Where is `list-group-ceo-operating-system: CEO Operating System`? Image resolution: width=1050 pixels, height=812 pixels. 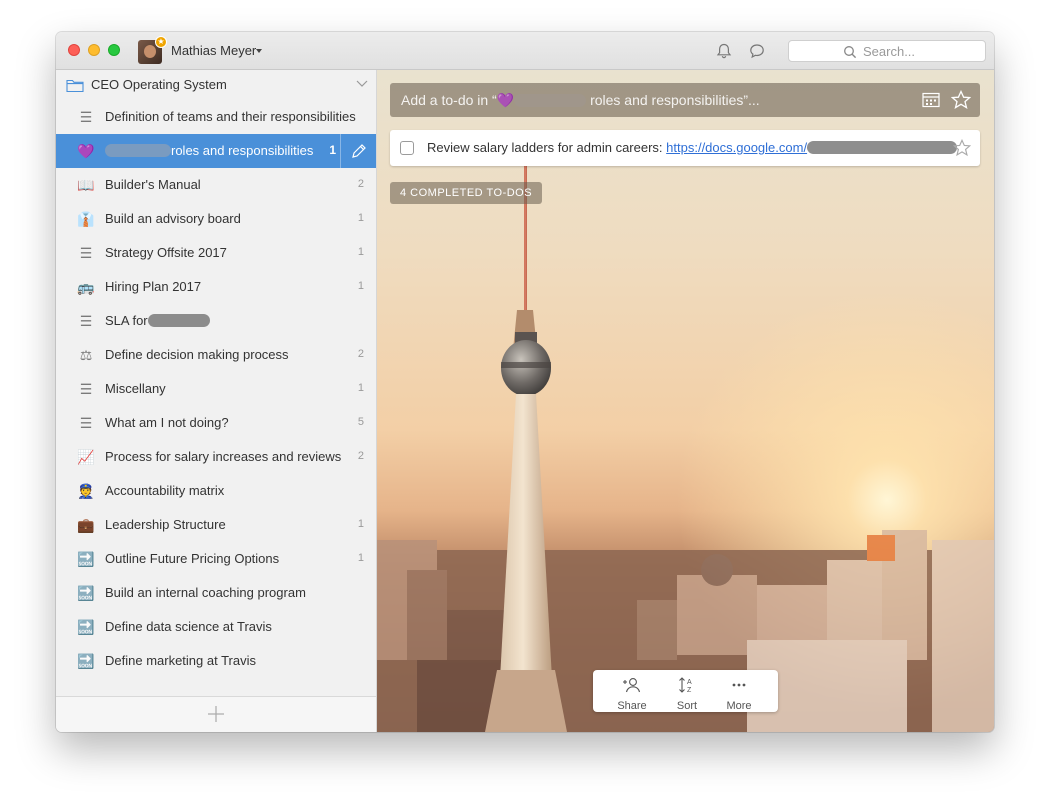
list-group-ceo-operating-system: CEO Operating System is located at coordinates (216, 85).